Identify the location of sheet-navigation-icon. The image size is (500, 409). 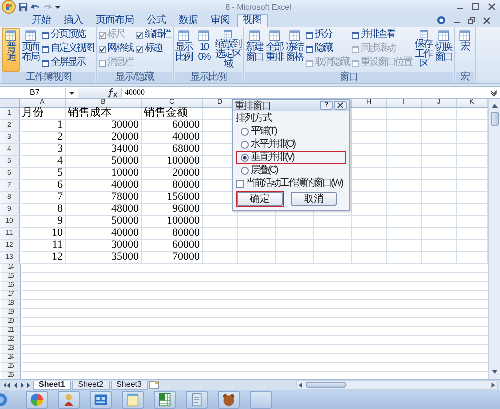
(17, 385).